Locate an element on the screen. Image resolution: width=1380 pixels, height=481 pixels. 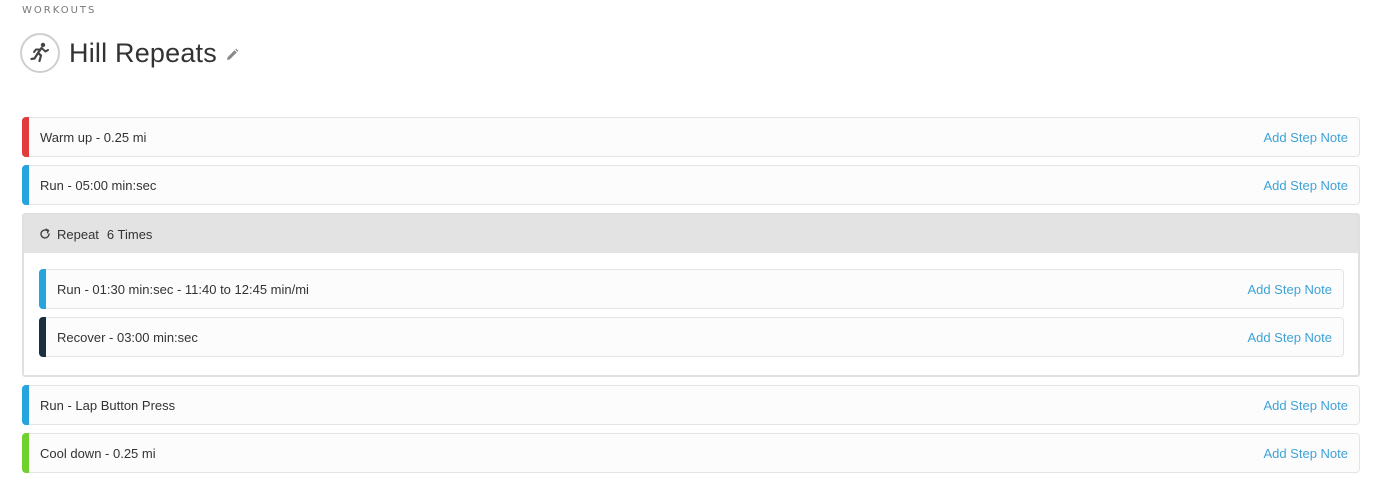
repeat-icon is located at coordinates (45, 233).